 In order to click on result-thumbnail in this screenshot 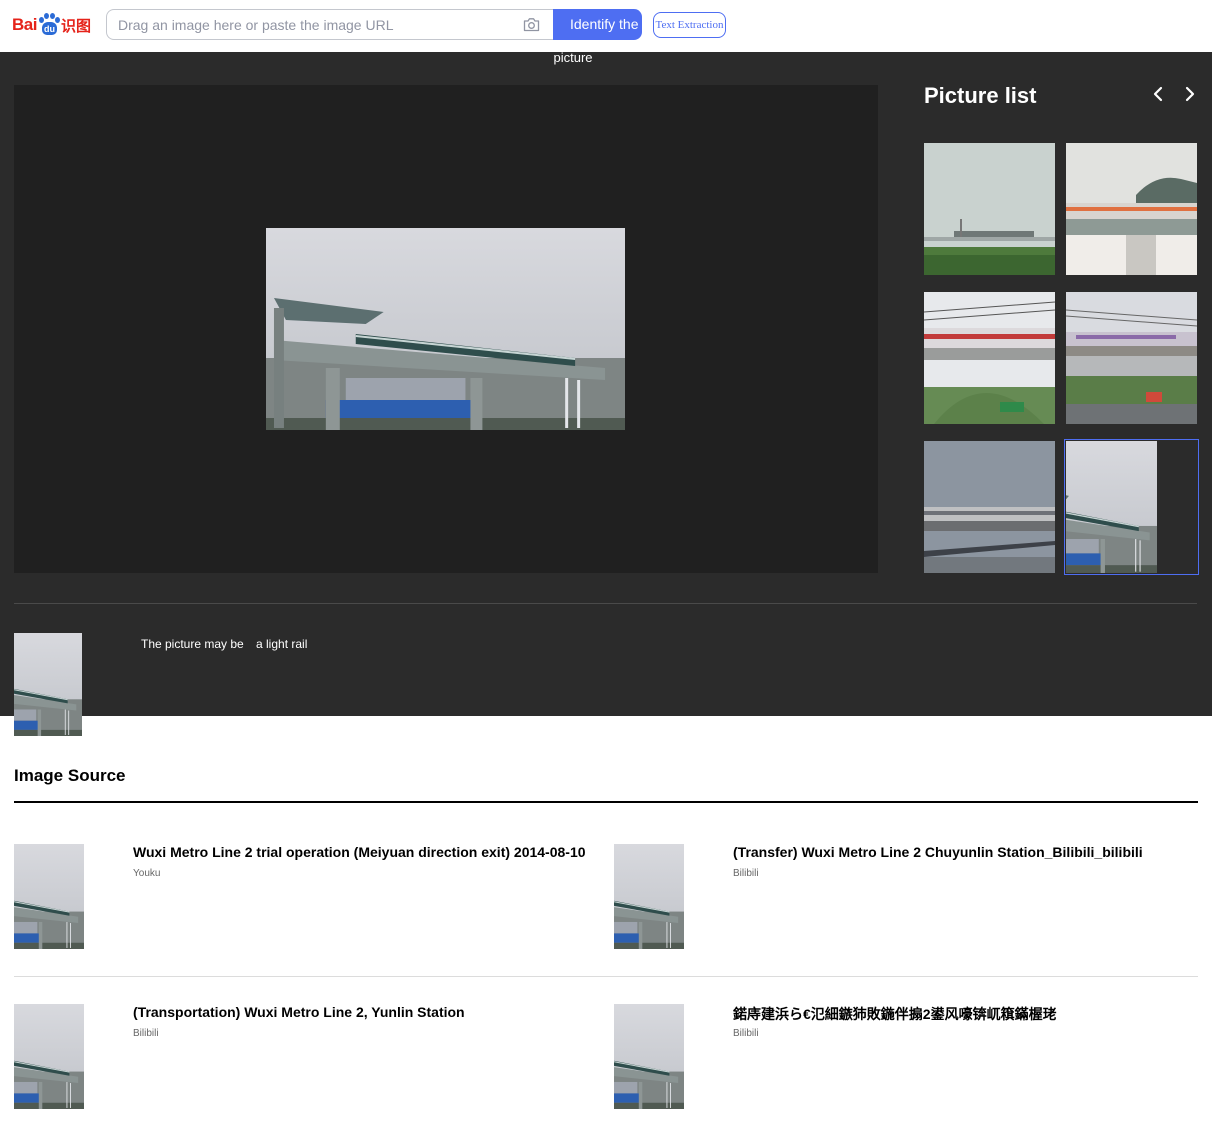, I will do `click(65, 684)`.